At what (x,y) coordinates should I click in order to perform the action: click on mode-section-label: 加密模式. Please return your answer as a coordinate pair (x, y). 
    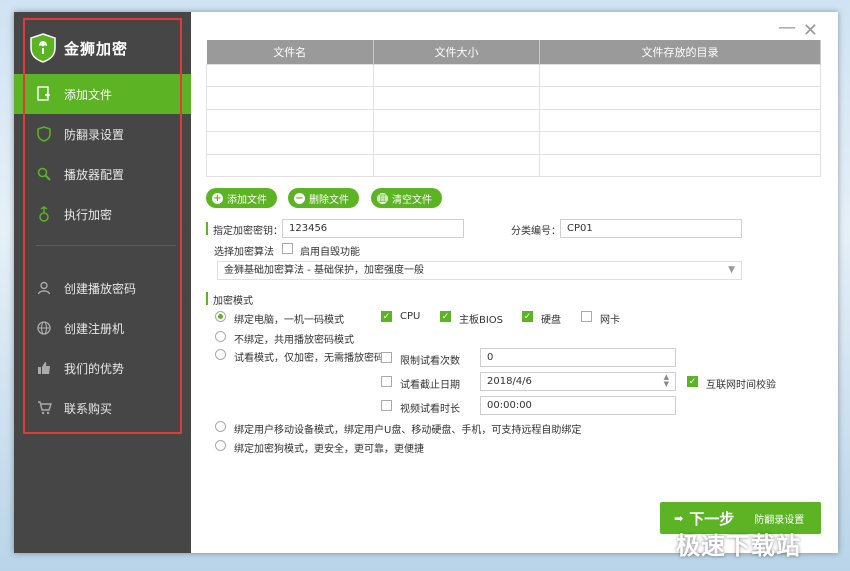
    Looking at the image, I should click on (233, 301).